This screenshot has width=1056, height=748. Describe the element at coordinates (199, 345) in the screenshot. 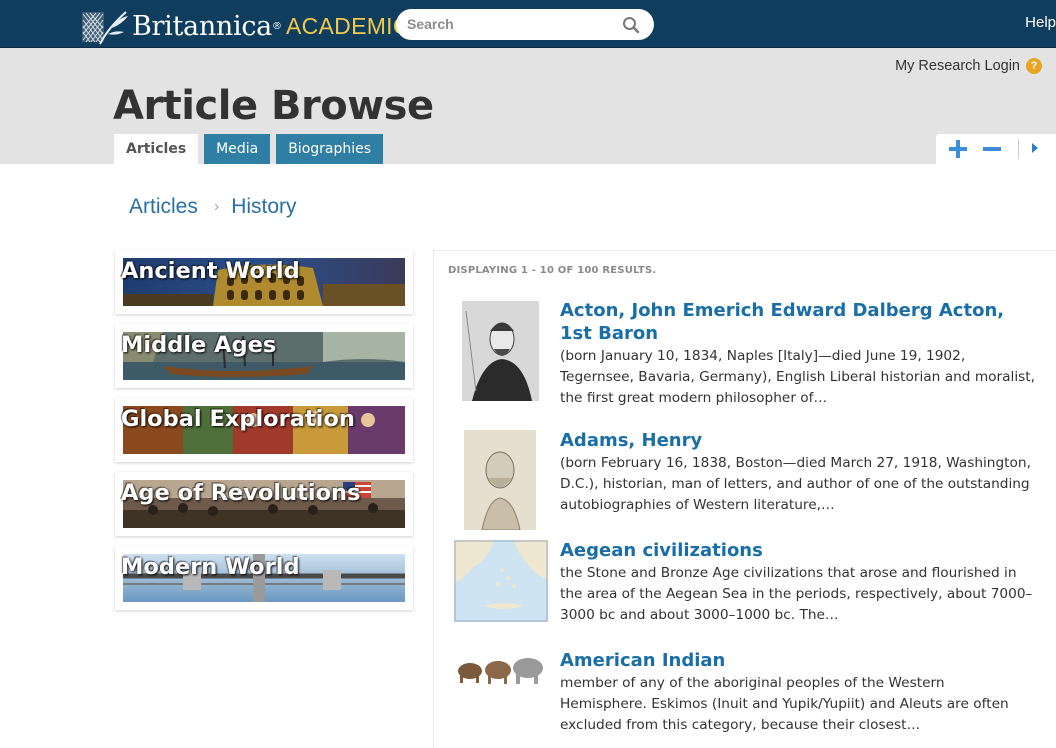

I see `category-label: Middle Ages` at that location.